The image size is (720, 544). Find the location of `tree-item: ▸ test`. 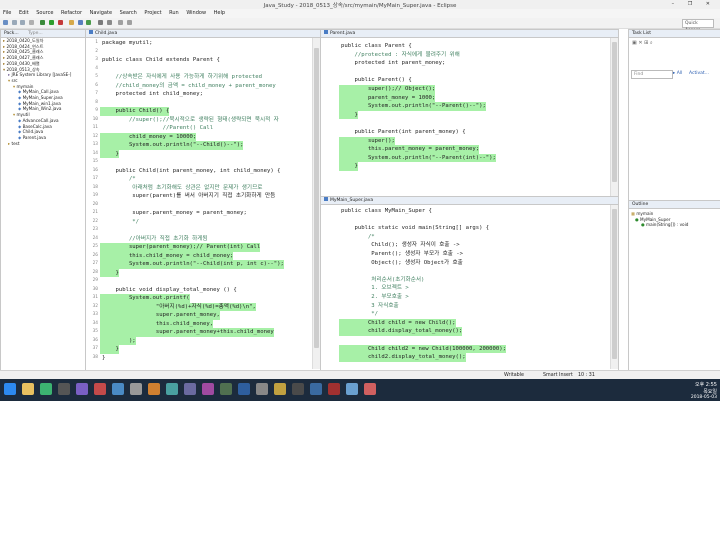

tree-item: ▸ test is located at coordinates (44, 144).